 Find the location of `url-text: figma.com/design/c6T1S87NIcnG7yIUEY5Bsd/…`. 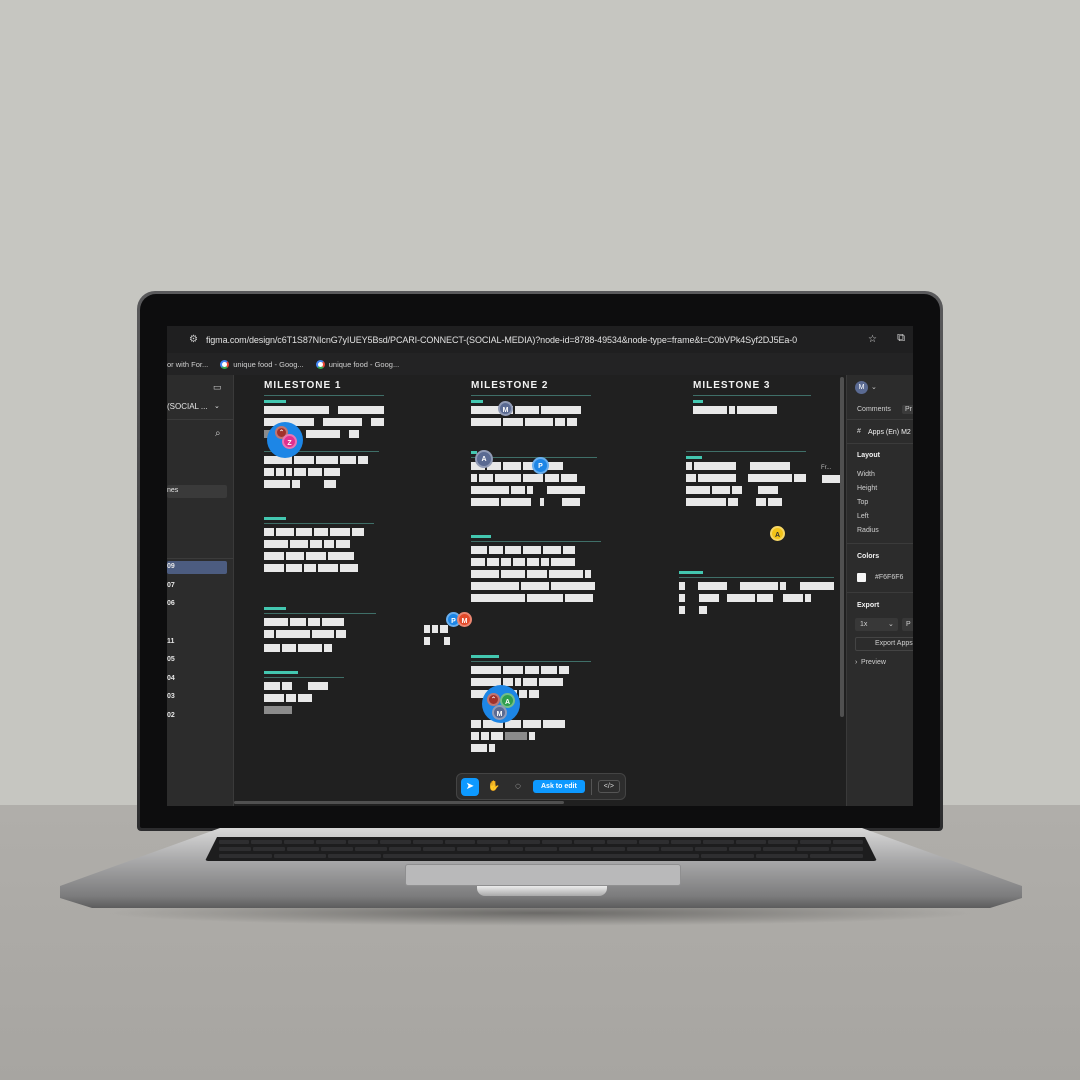

url-text: figma.com/design/c6T1S87NIcnG7yIUEY5Bsd/… is located at coordinates (501, 340).